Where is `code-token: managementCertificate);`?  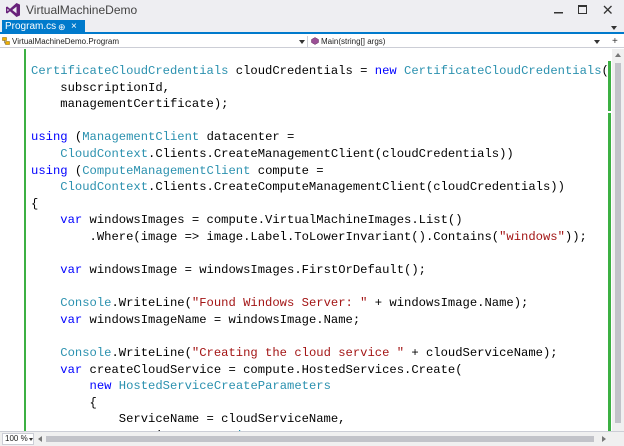 code-token: managementCertificate); is located at coordinates (130, 104).